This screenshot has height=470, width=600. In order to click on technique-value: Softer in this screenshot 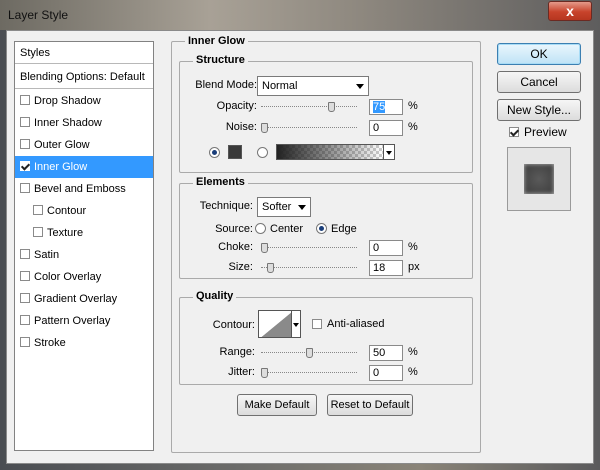, I will do `click(277, 207)`.